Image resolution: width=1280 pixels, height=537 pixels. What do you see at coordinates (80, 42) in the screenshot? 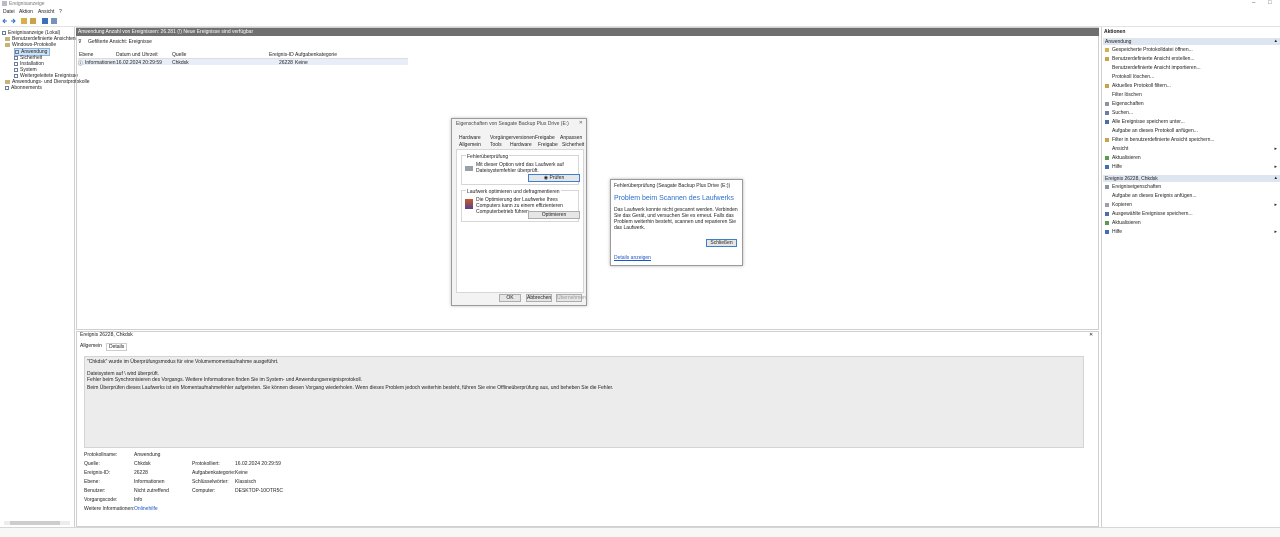
I see `filter-icon: ⊽` at bounding box center [80, 42].